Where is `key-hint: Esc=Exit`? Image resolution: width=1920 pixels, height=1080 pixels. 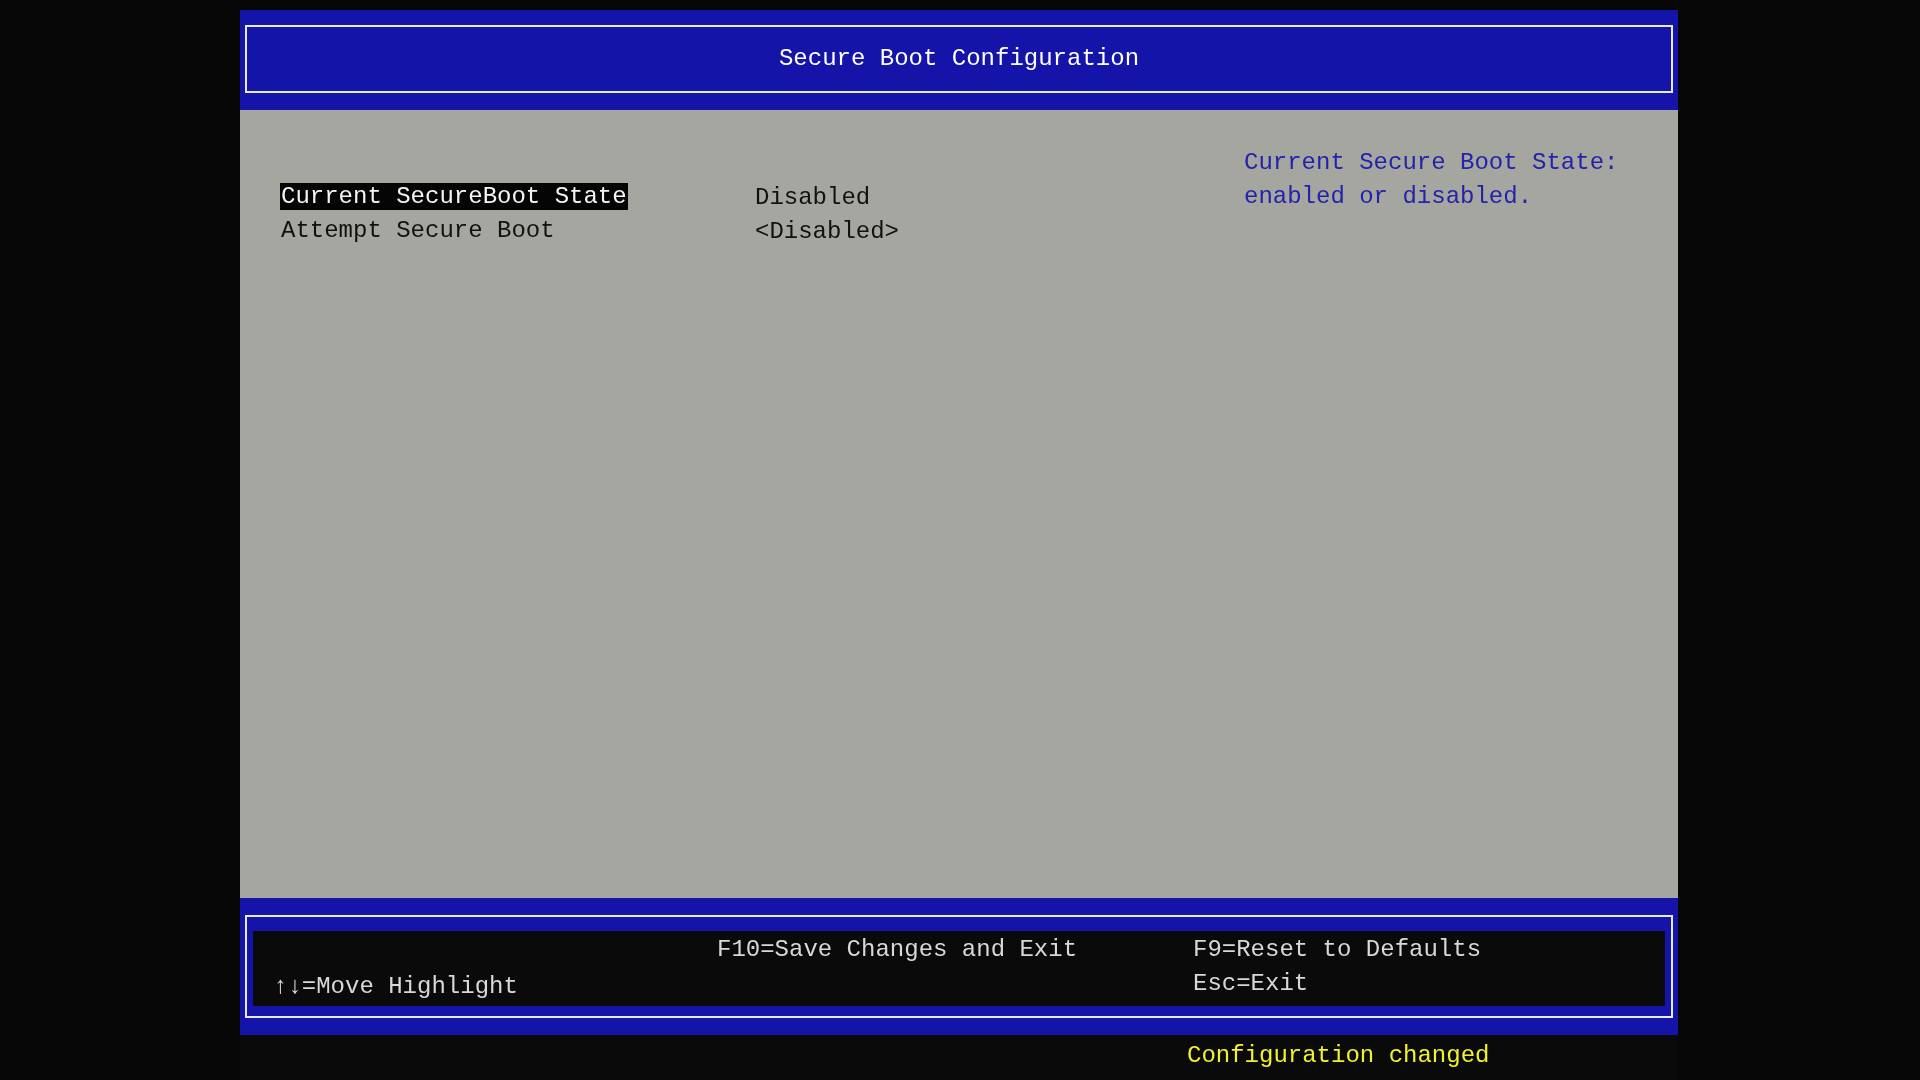
key-hint: Esc=Exit is located at coordinates (1251, 984).